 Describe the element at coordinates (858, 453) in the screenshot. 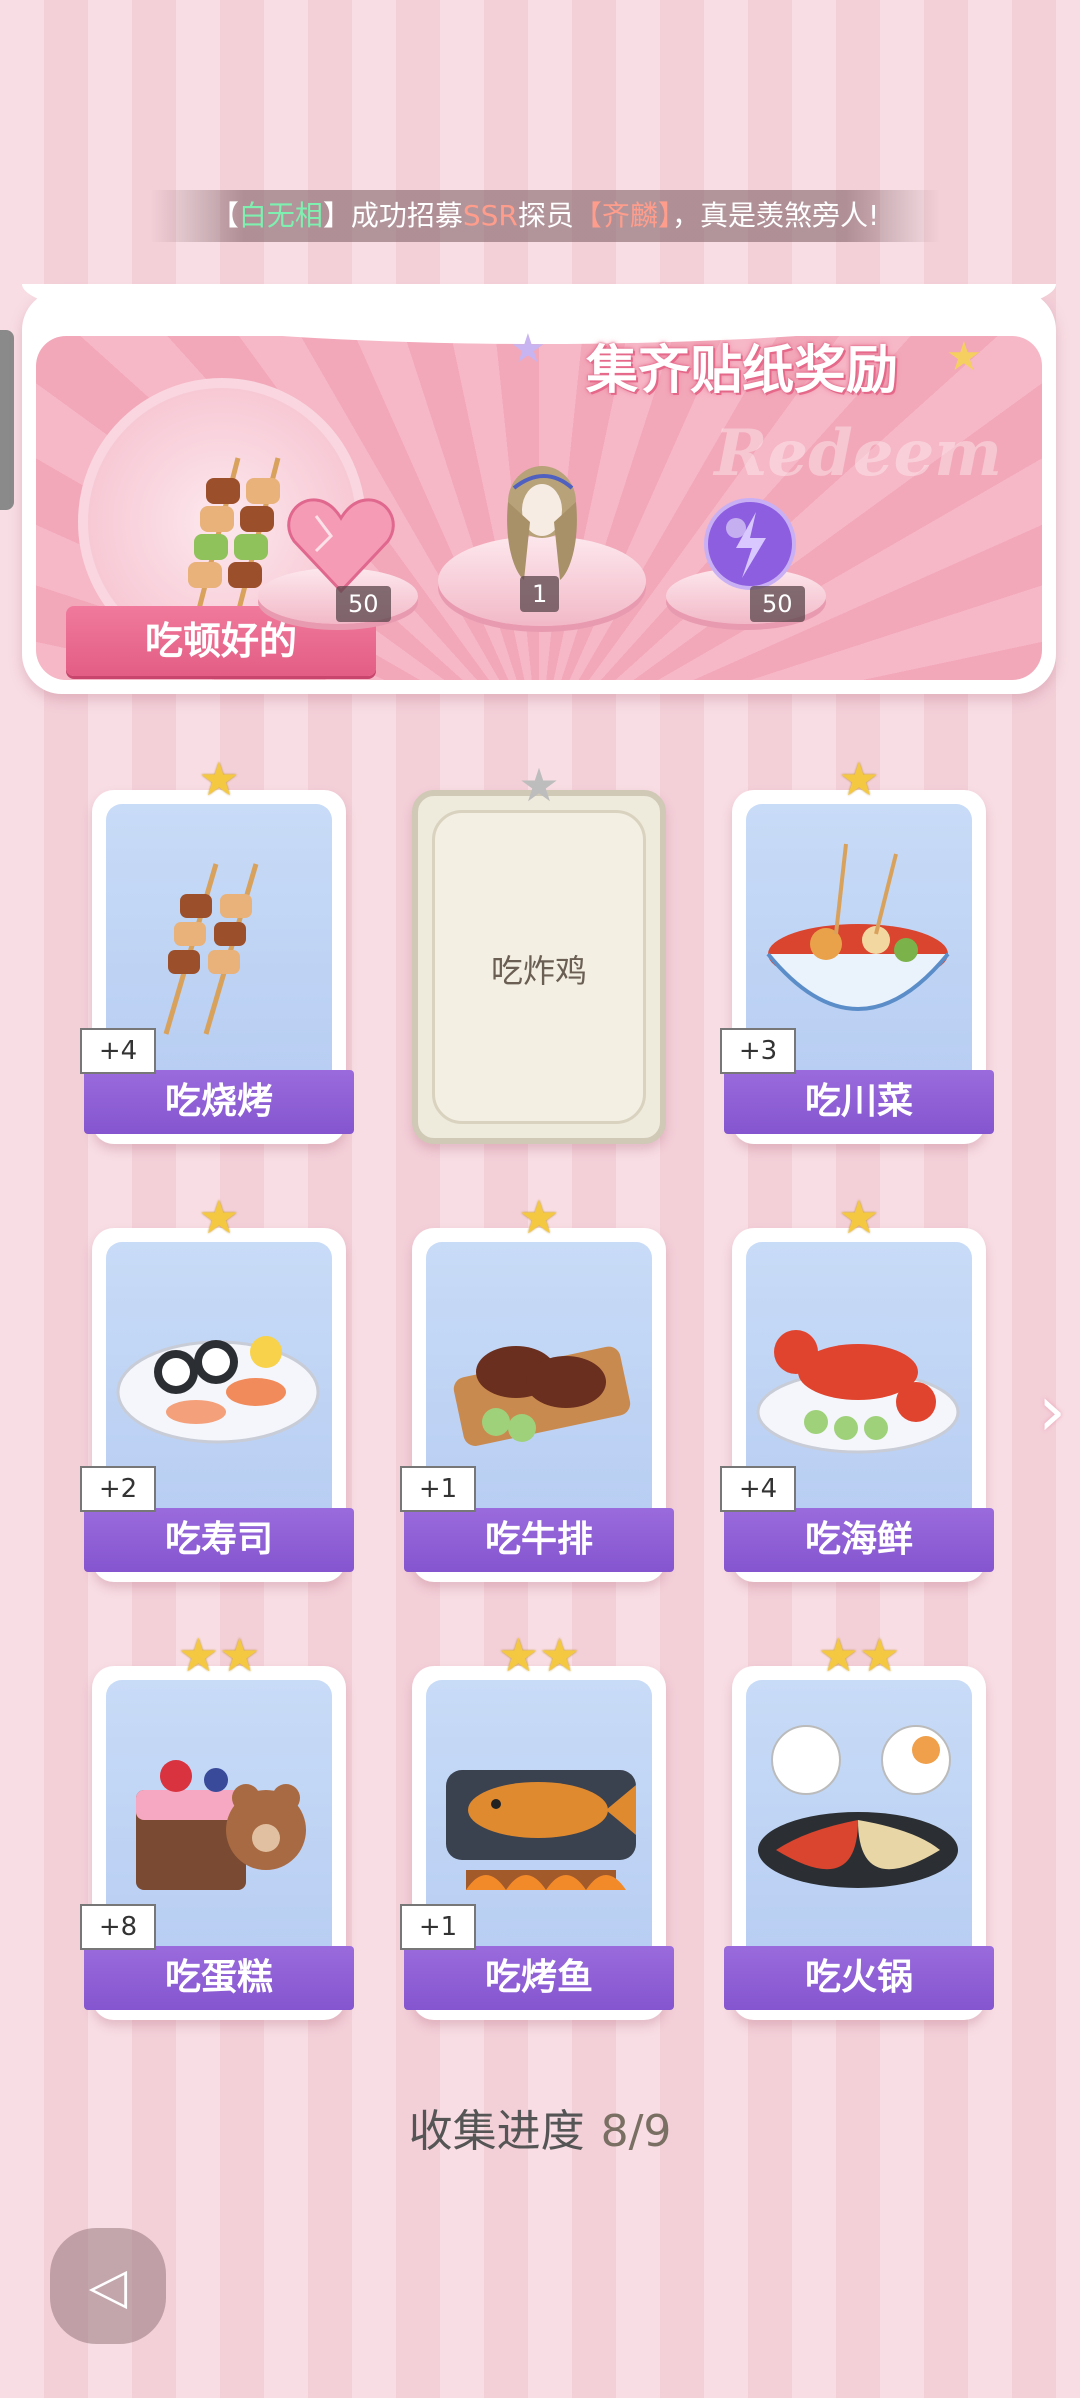

I see `redeem-watermark: Redeem` at that location.